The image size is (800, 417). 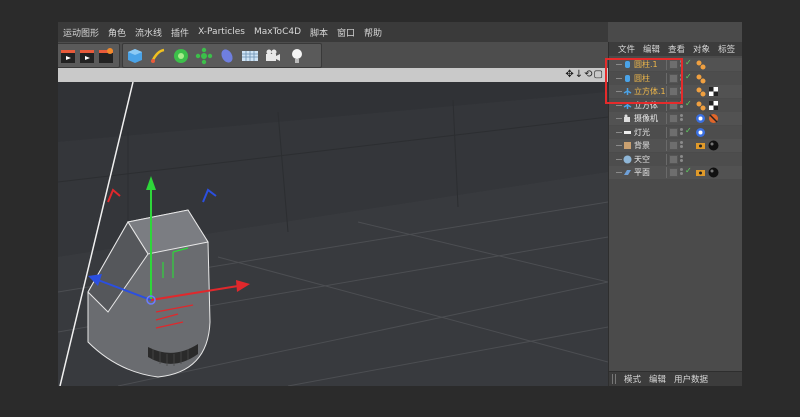 What do you see at coordinates (651, 49) in the screenshot?
I see `om-menu-edit: 编辑` at bounding box center [651, 49].